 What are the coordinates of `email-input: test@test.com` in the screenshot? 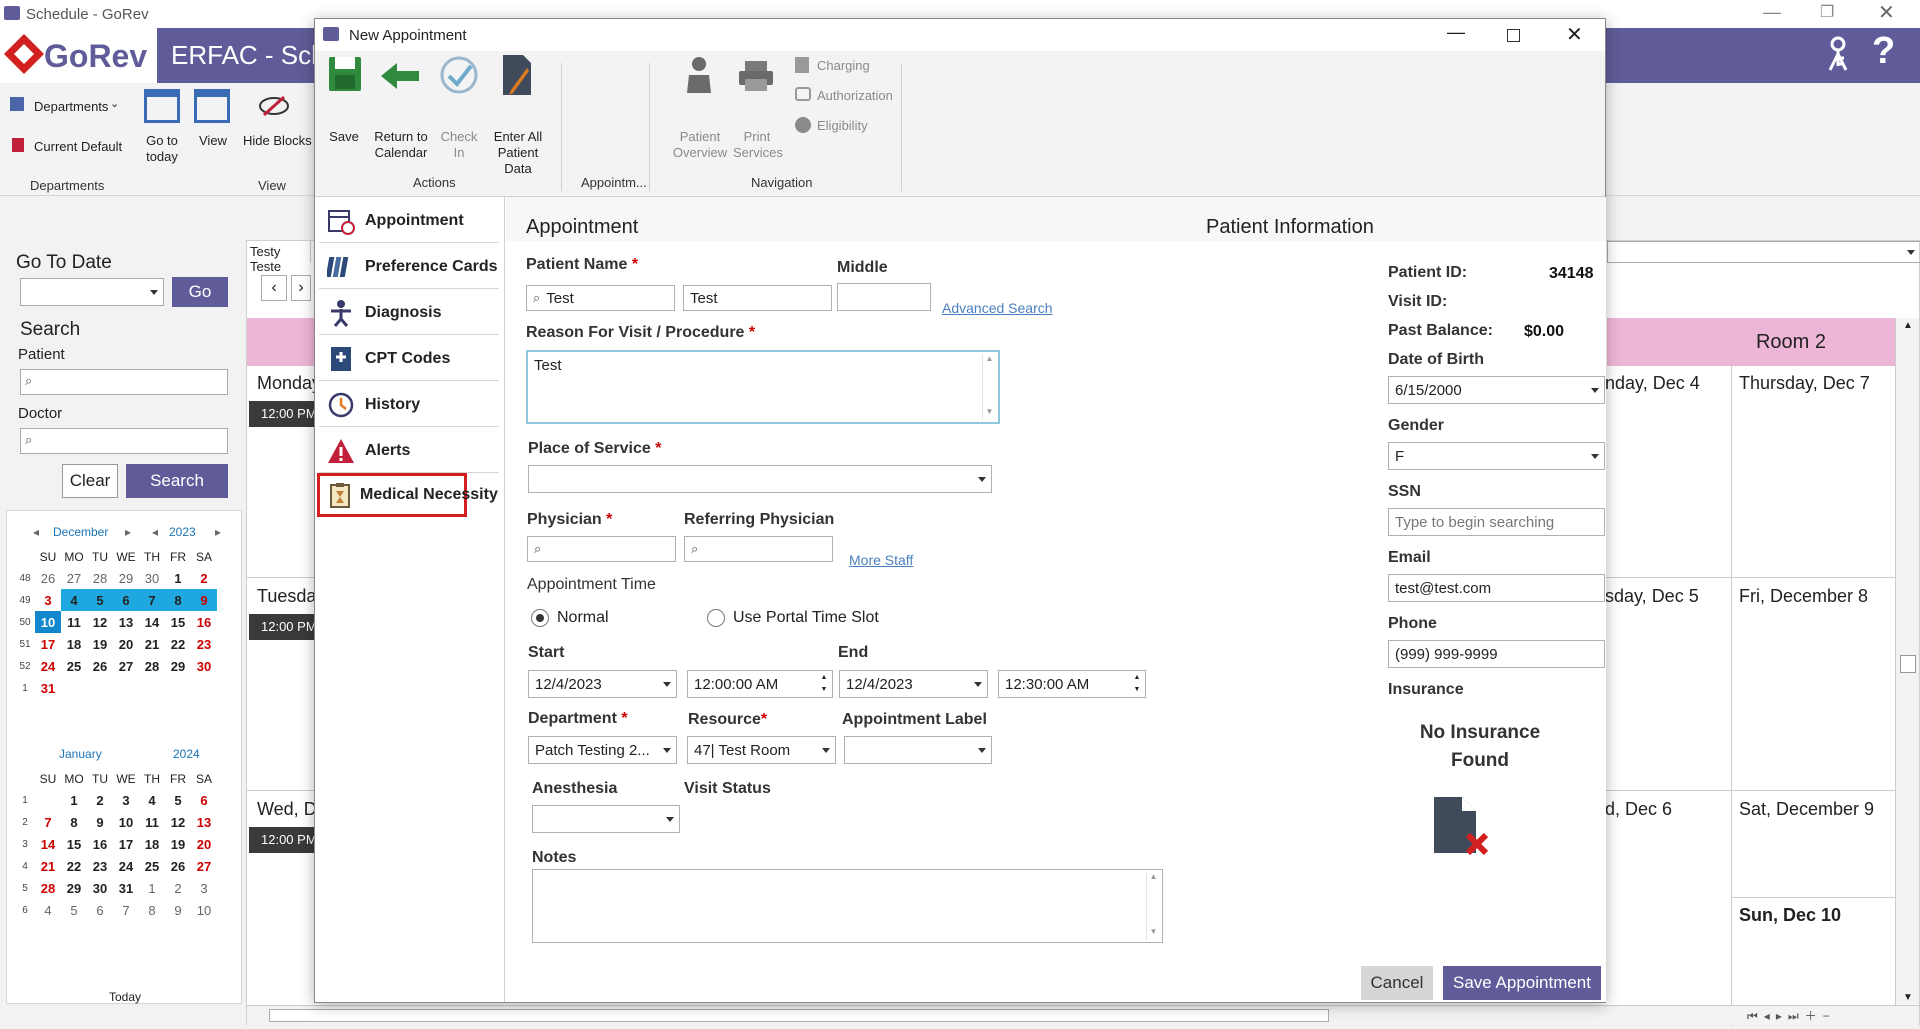 It's located at (1496, 588).